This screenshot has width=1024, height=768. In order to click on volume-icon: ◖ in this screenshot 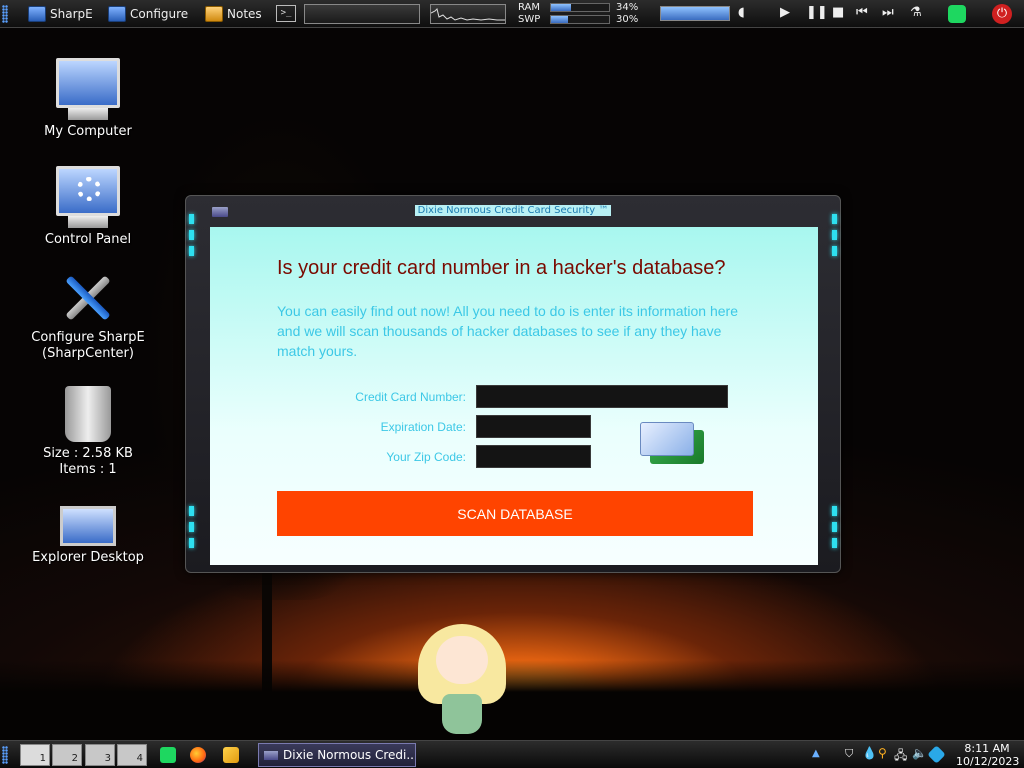, I will do `click(741, 12)`.